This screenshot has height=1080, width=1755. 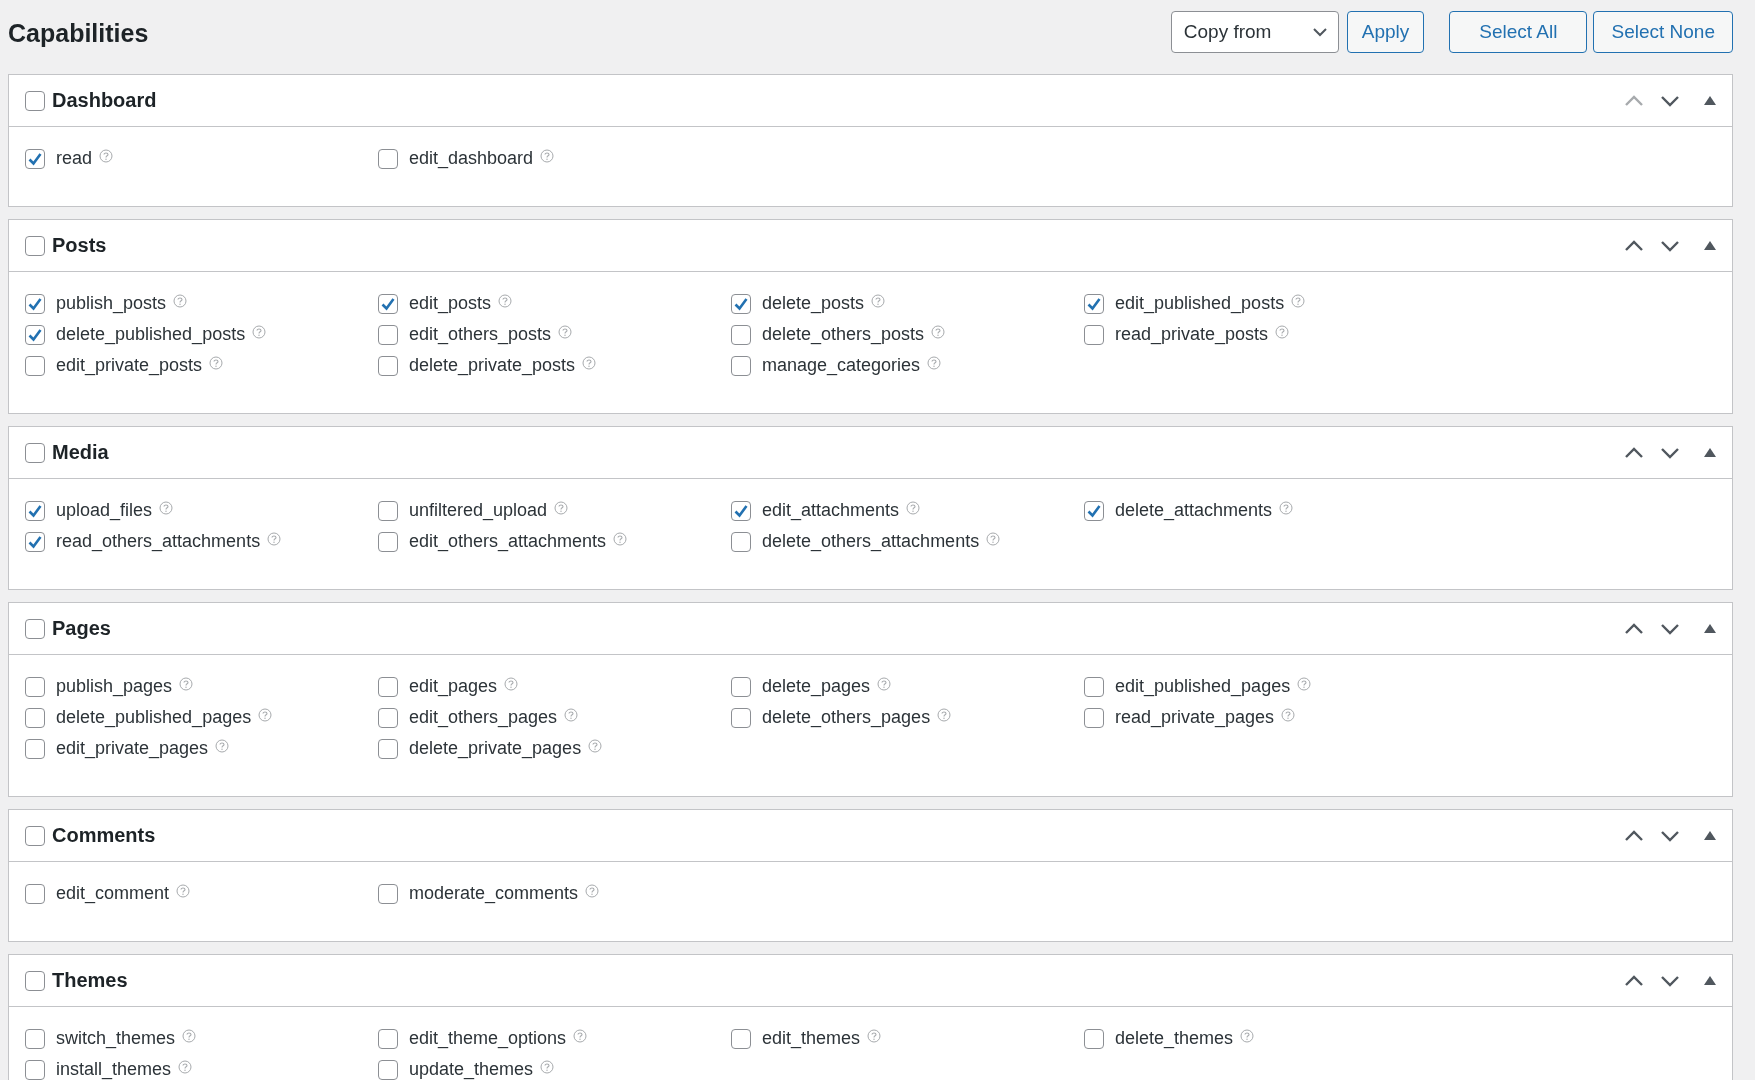 What do you see at coordinates (1663, 32) in the screenshot?
I see `select-none-button: Select None` at bounding box center [1663, 32].